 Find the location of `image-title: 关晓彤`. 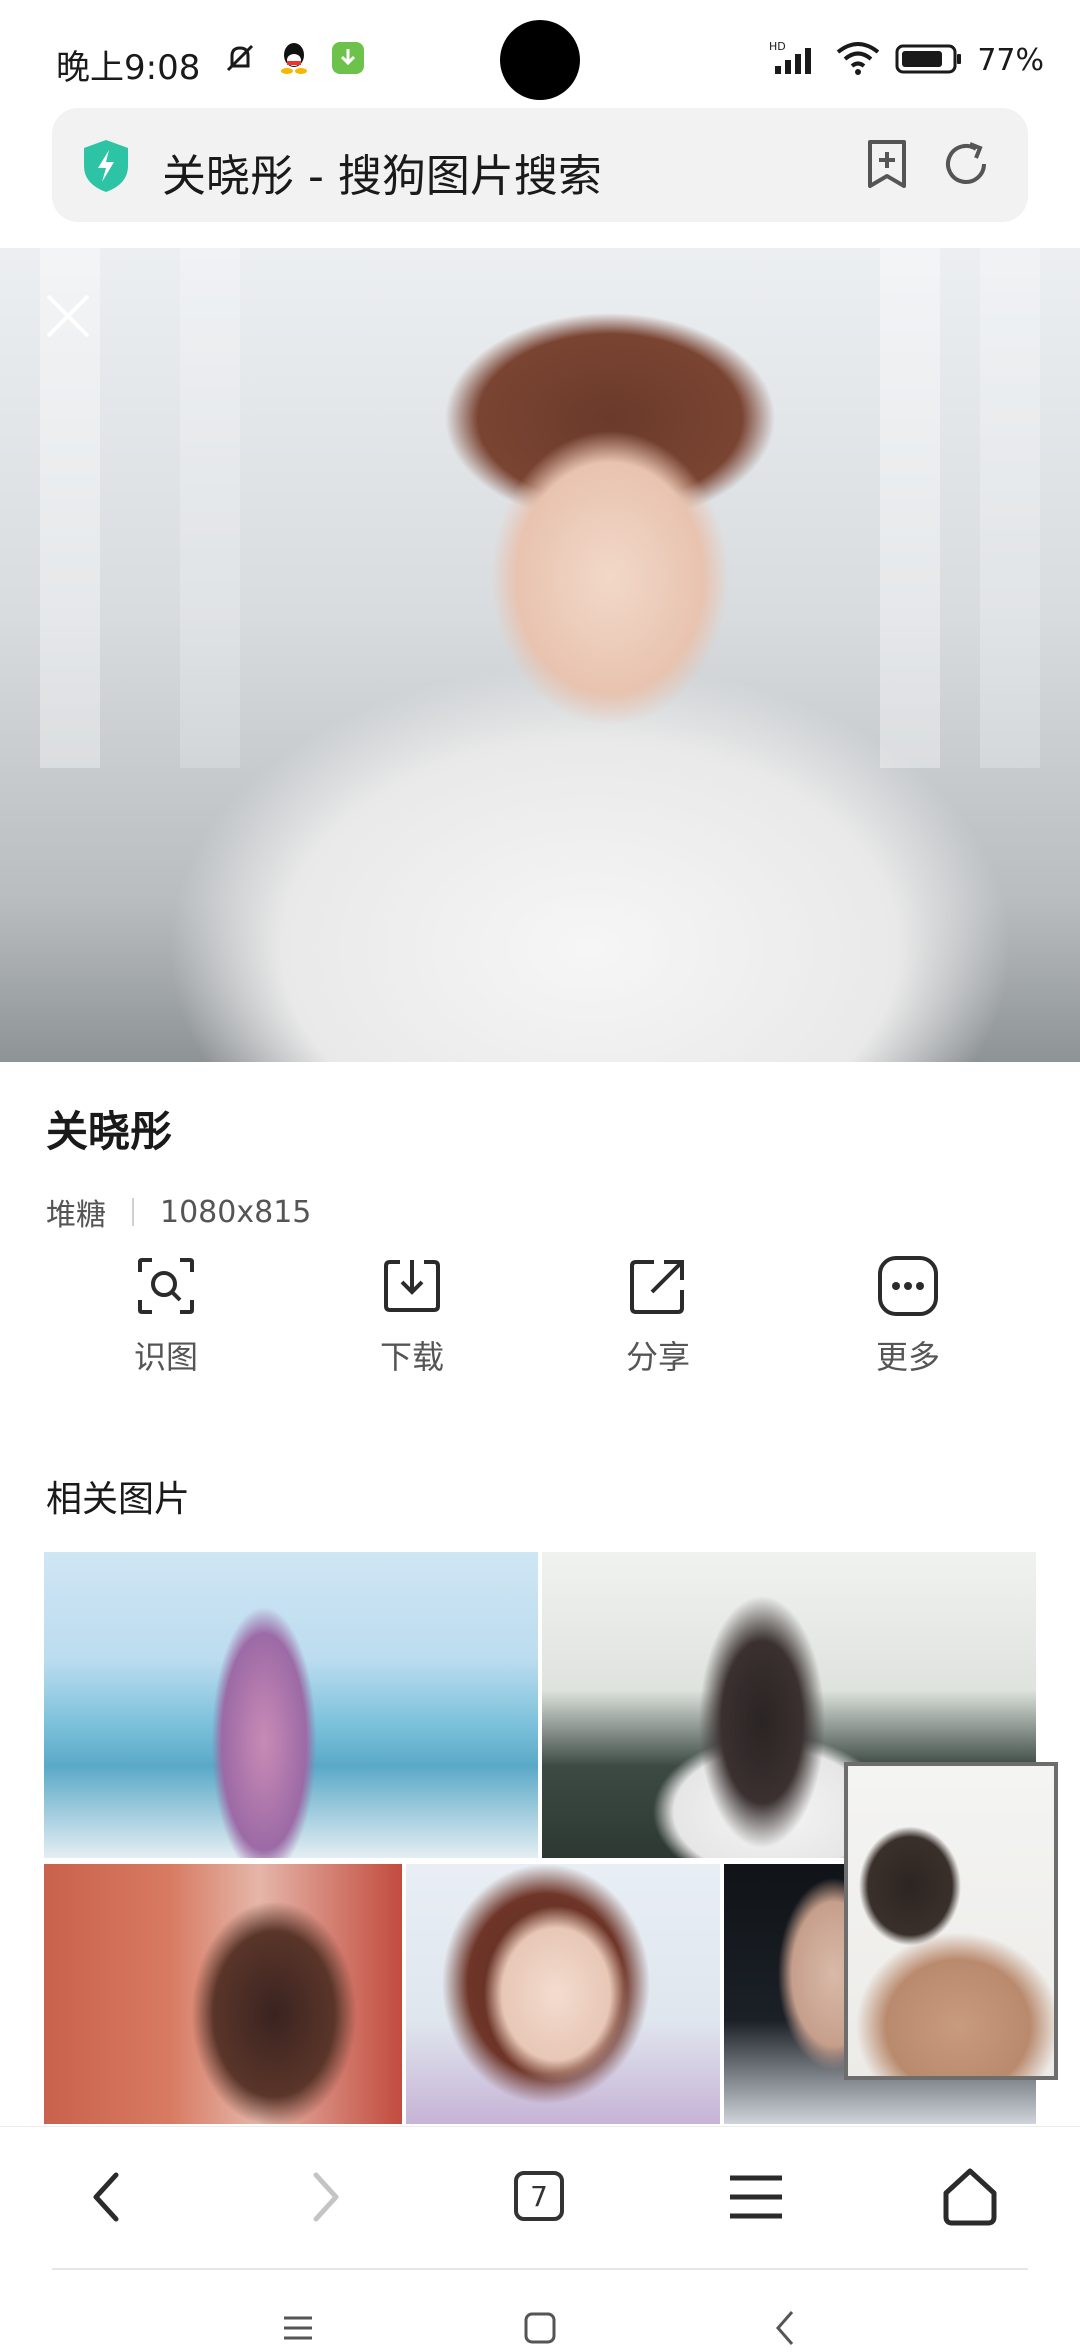

image-title: 关晓彤 is located at coordinates (109, 1131).